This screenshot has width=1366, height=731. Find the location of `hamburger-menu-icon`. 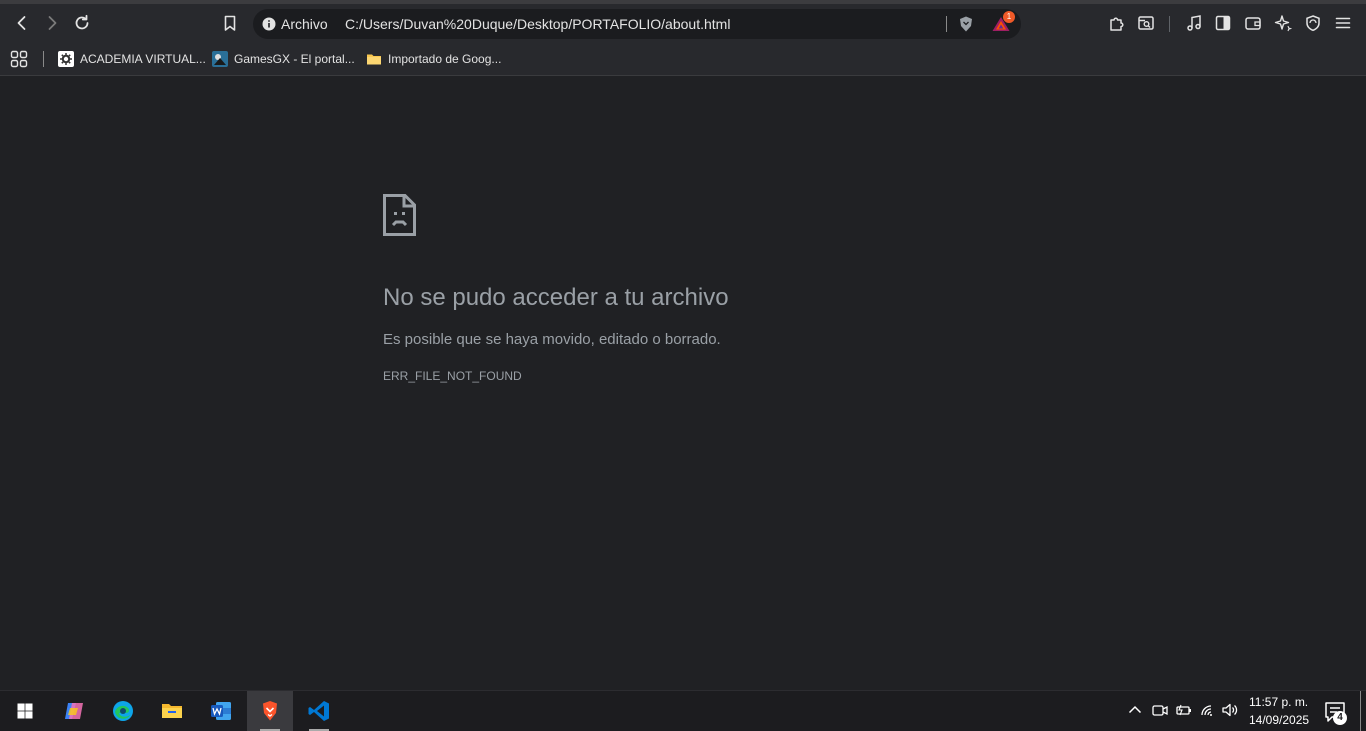

hamburger-menu-icon is located at coordinates (1343, 23).